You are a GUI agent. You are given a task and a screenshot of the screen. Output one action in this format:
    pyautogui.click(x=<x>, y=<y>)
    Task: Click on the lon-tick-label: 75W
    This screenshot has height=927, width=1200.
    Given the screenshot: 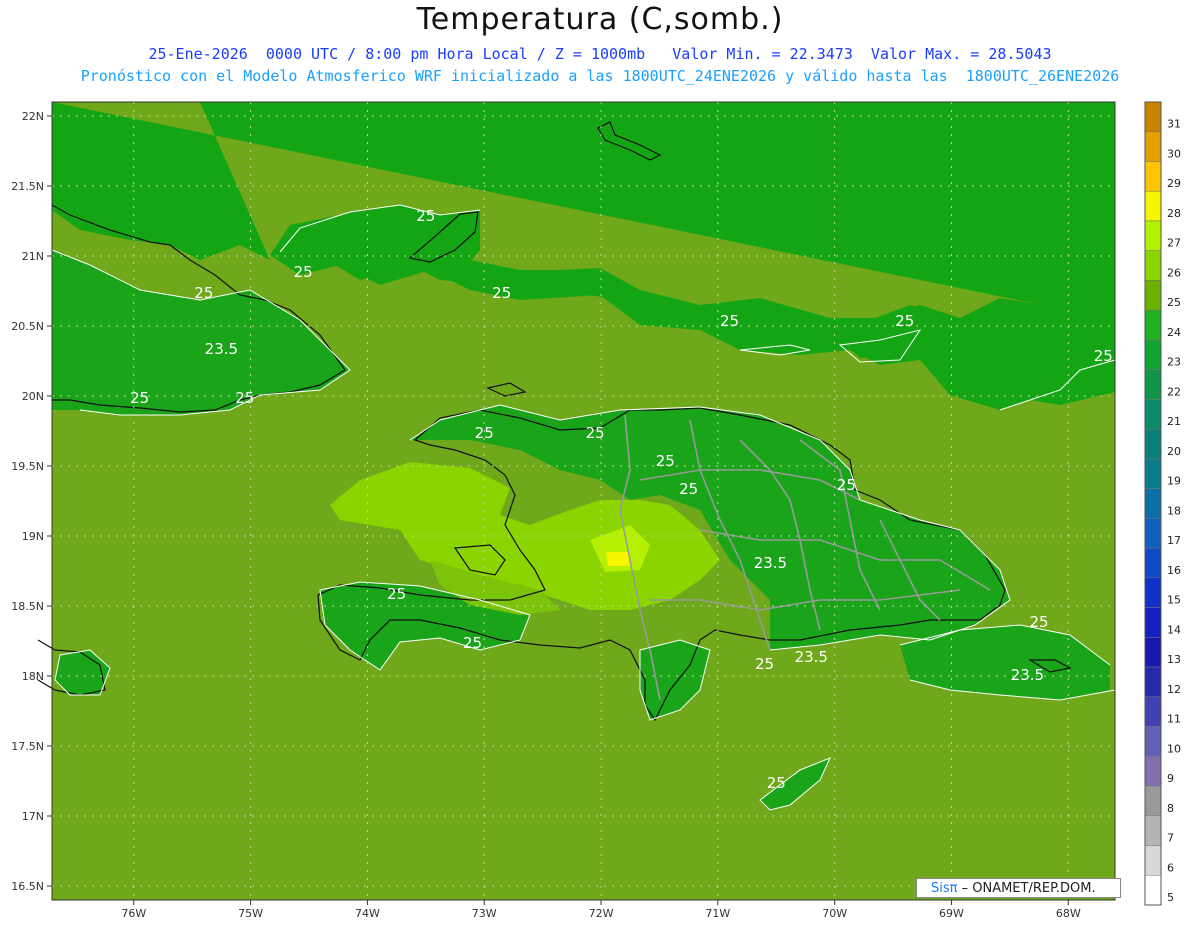 What is the action you would take?
    pyautogui.click(x=250, y=913)
    